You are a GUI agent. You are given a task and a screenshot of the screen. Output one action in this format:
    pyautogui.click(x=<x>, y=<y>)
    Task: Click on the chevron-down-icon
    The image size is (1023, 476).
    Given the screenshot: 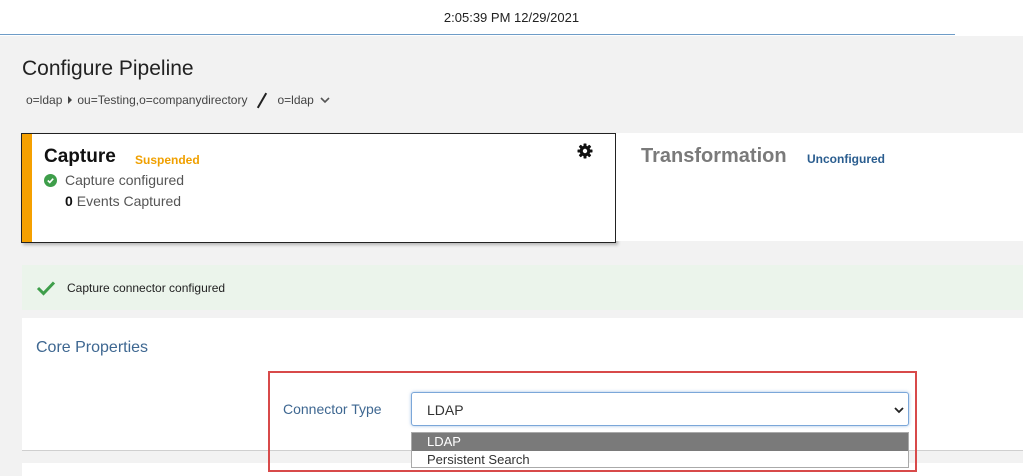 What is the action you would take?
    pyautogui.click(x=325, y=100)
    